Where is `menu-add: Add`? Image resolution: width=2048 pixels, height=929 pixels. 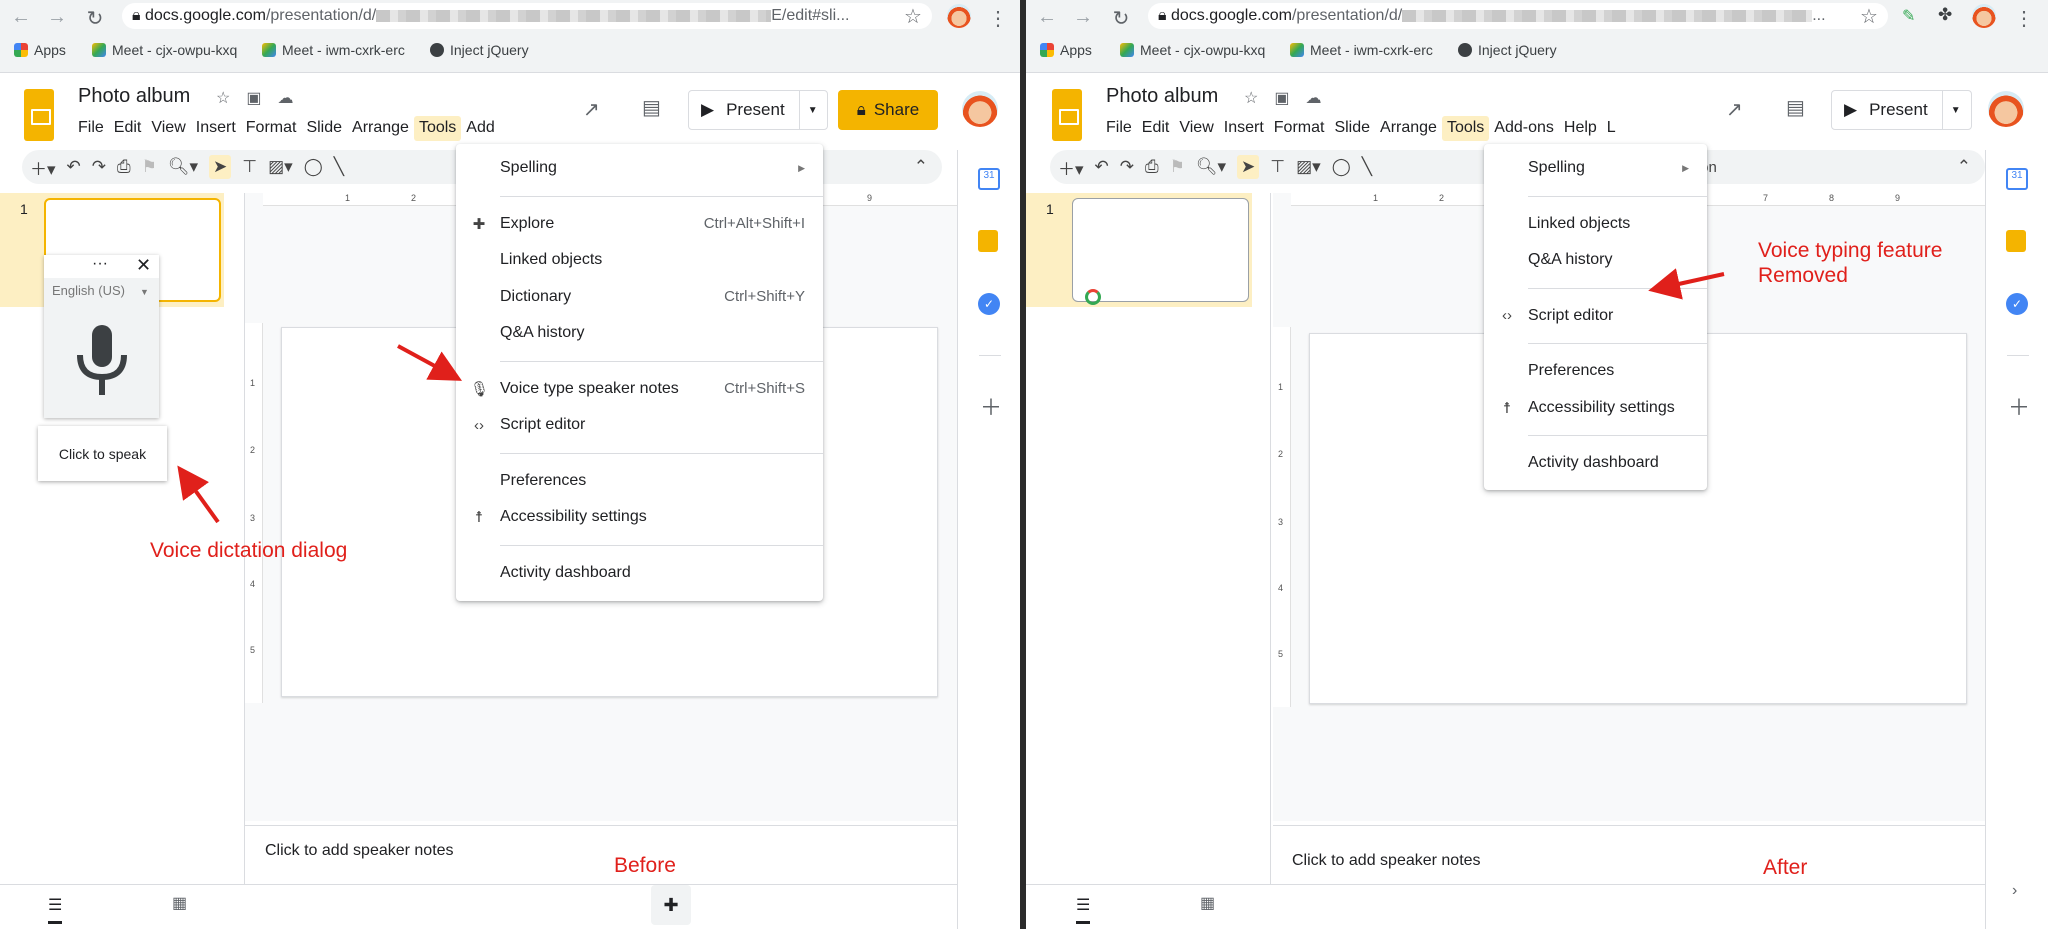
menu-add: Add is located at coordinates (480, 128).